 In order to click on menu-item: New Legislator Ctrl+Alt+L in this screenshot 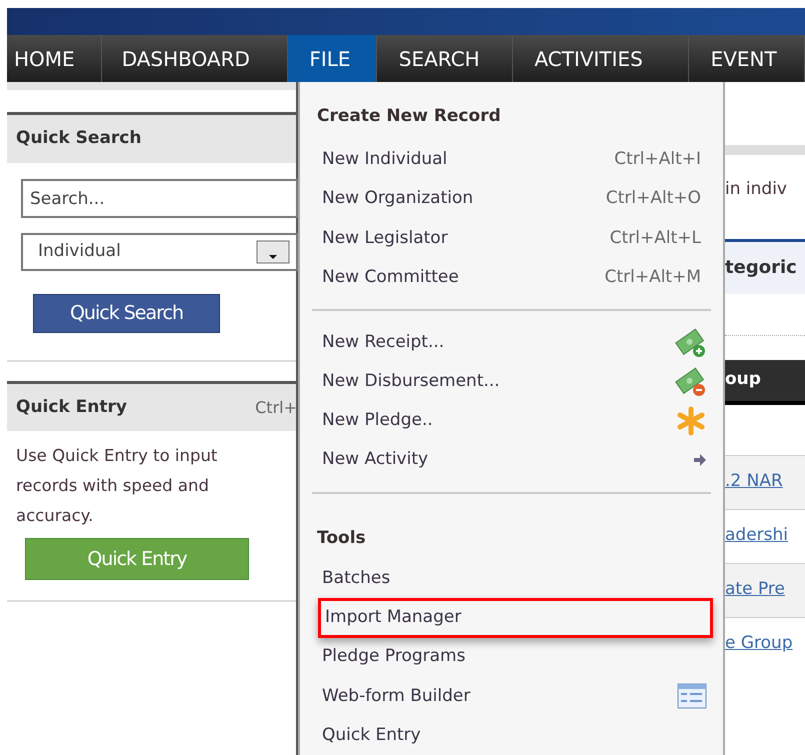, I will do `click(511, 238)`.